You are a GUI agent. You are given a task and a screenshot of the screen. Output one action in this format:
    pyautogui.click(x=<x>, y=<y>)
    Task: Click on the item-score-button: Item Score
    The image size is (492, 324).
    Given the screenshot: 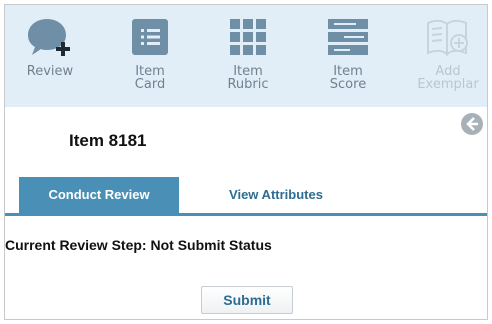 What is the action you would take?
    pyautogui.click(x=348, y=56)
    